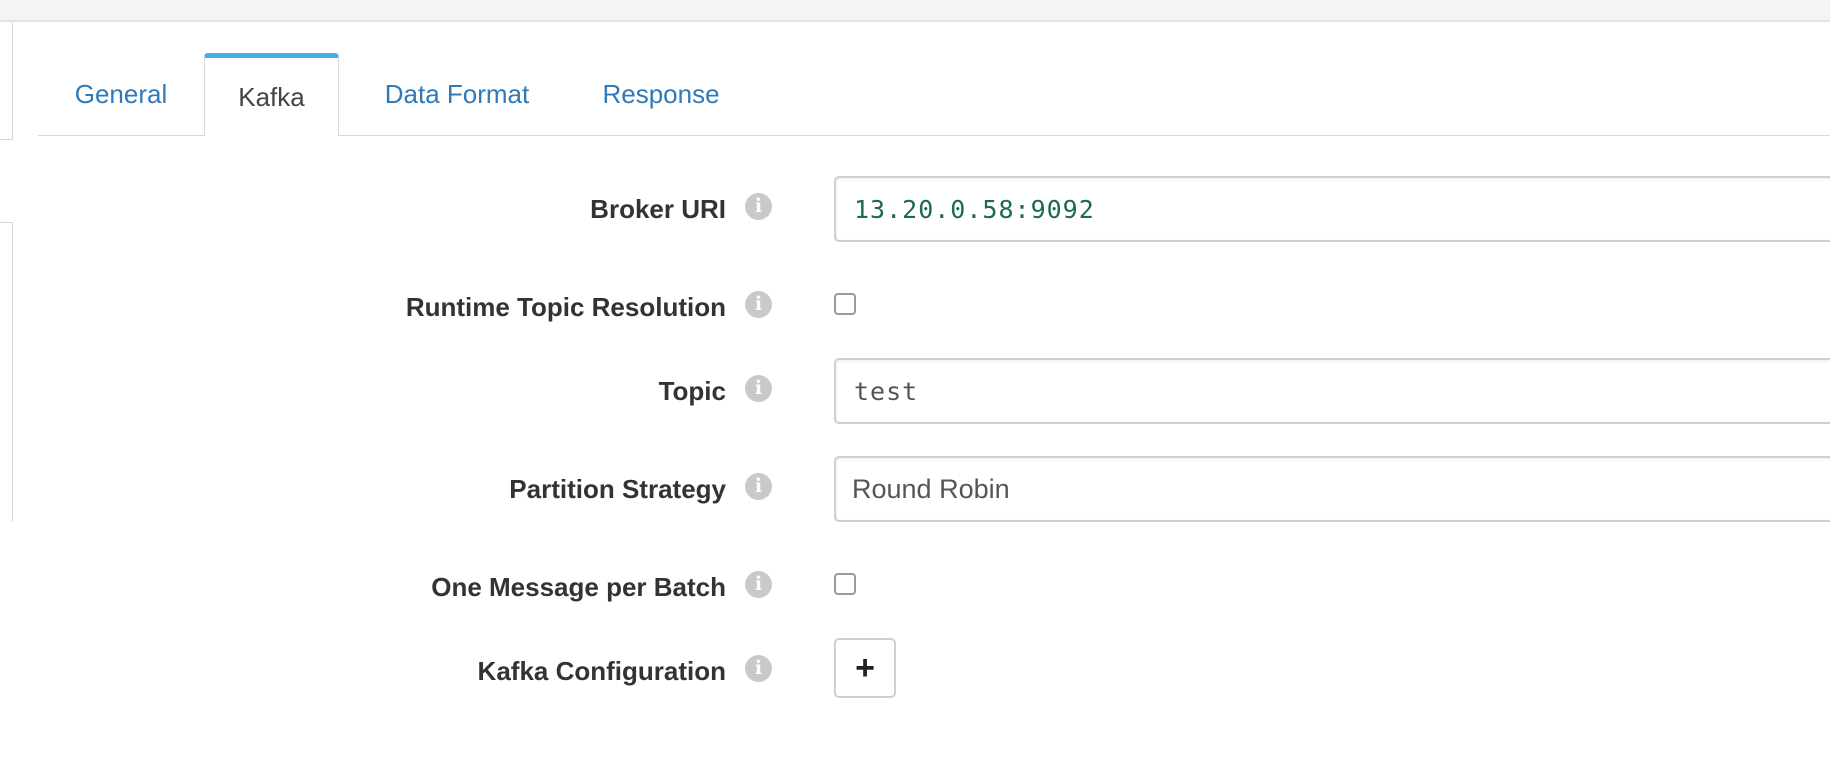  What do you see at coordinates (934, 94) in the screenshot?
I see `tab-bar: General Kafka Data Format Response` at bounding box center [934, 94].